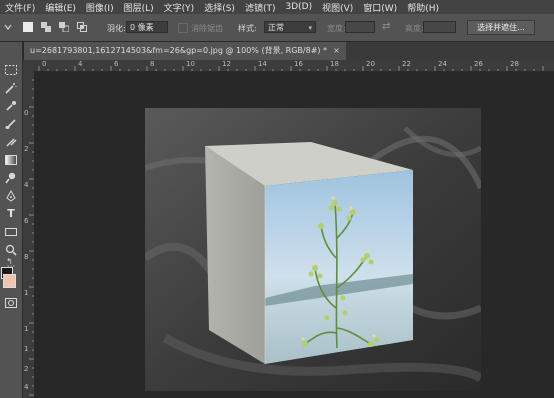 This screenshot has width=554, height=398. What do you see at coordinates (334, 64) in the screenshot?
I see `ruler-tick-label: 18` at bounding box center [334, 64].